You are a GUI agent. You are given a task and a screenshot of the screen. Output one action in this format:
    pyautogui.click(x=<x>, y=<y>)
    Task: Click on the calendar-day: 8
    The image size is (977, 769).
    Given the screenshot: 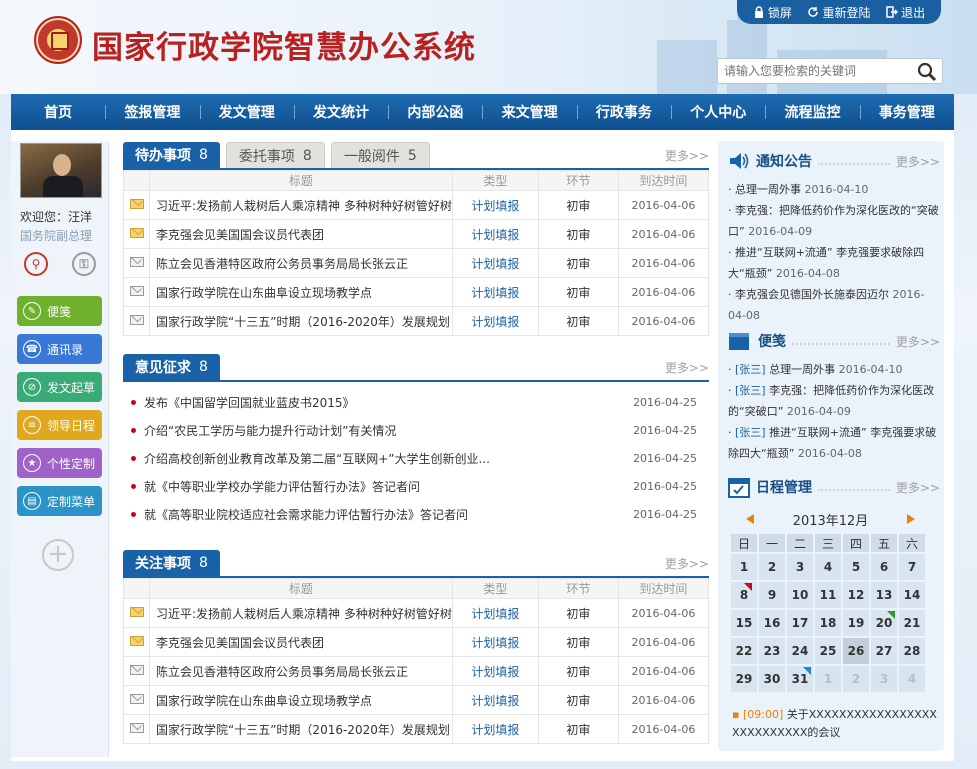 What is the action you would take?
    pyautogui.click(x=744, y=595)
    